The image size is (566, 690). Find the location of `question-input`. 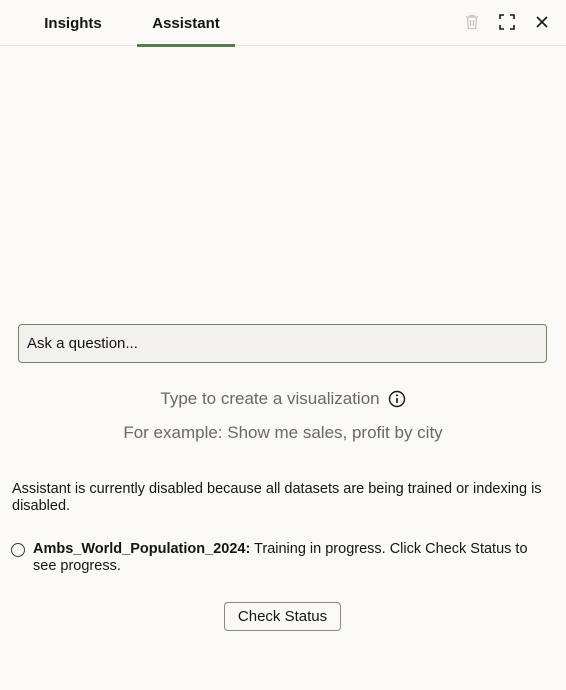

question-input is located at coordinates (285, 343).